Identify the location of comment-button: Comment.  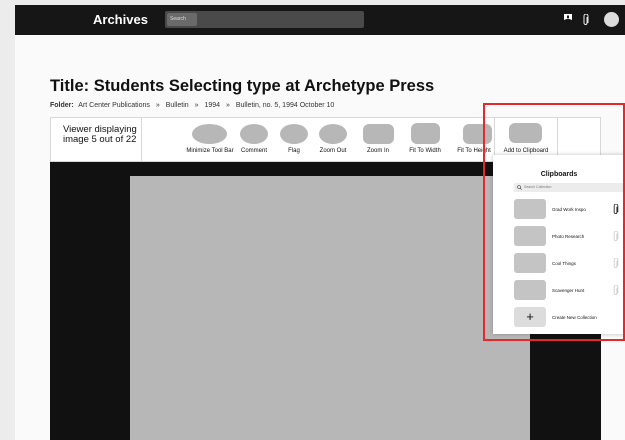
(254, 151).